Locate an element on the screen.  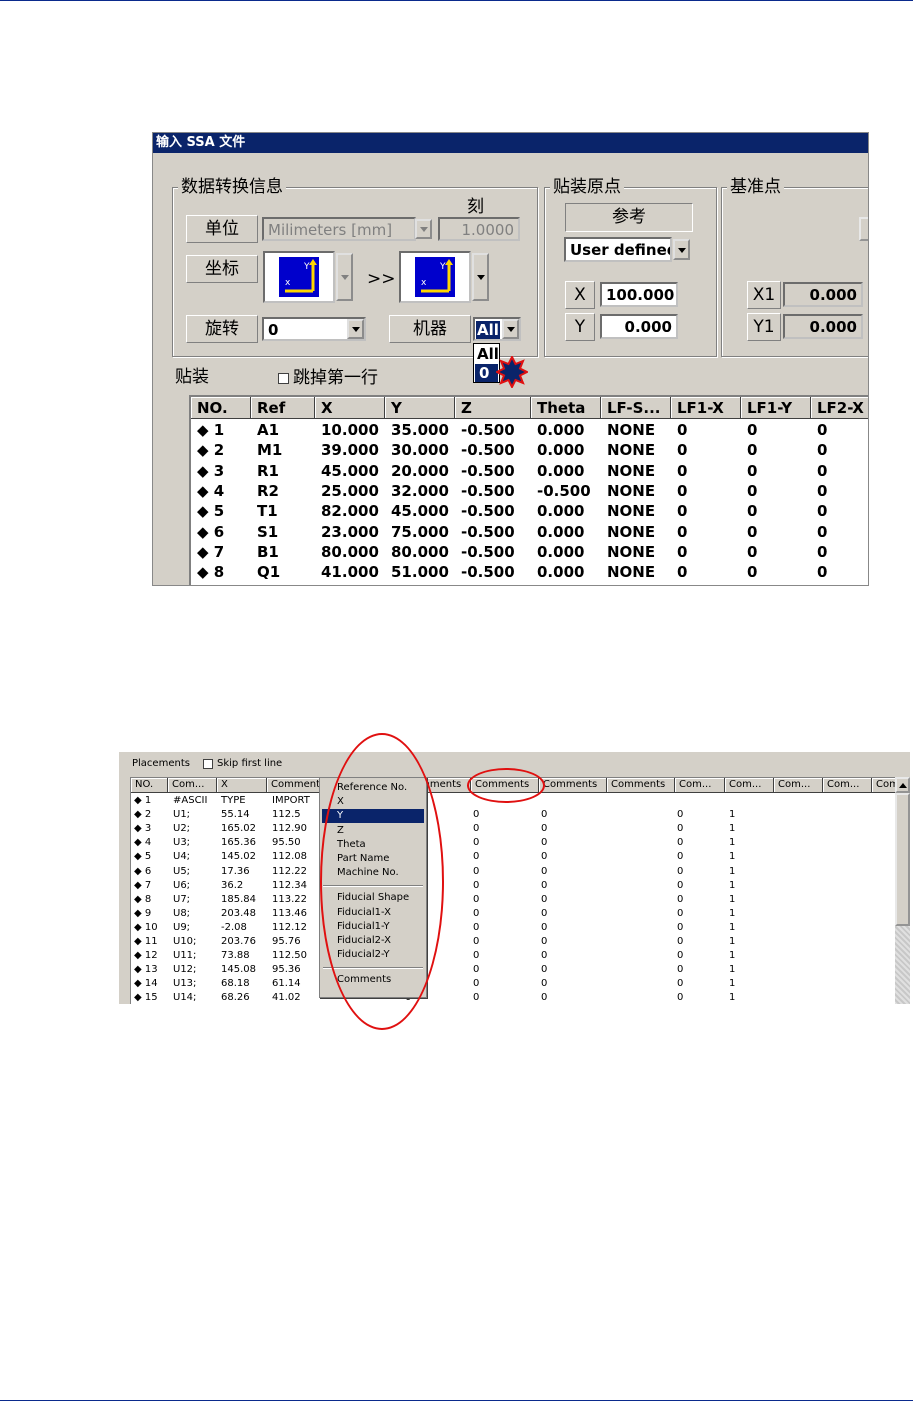
target-coordinate-select: Y x is located at coordinates (435, 277).